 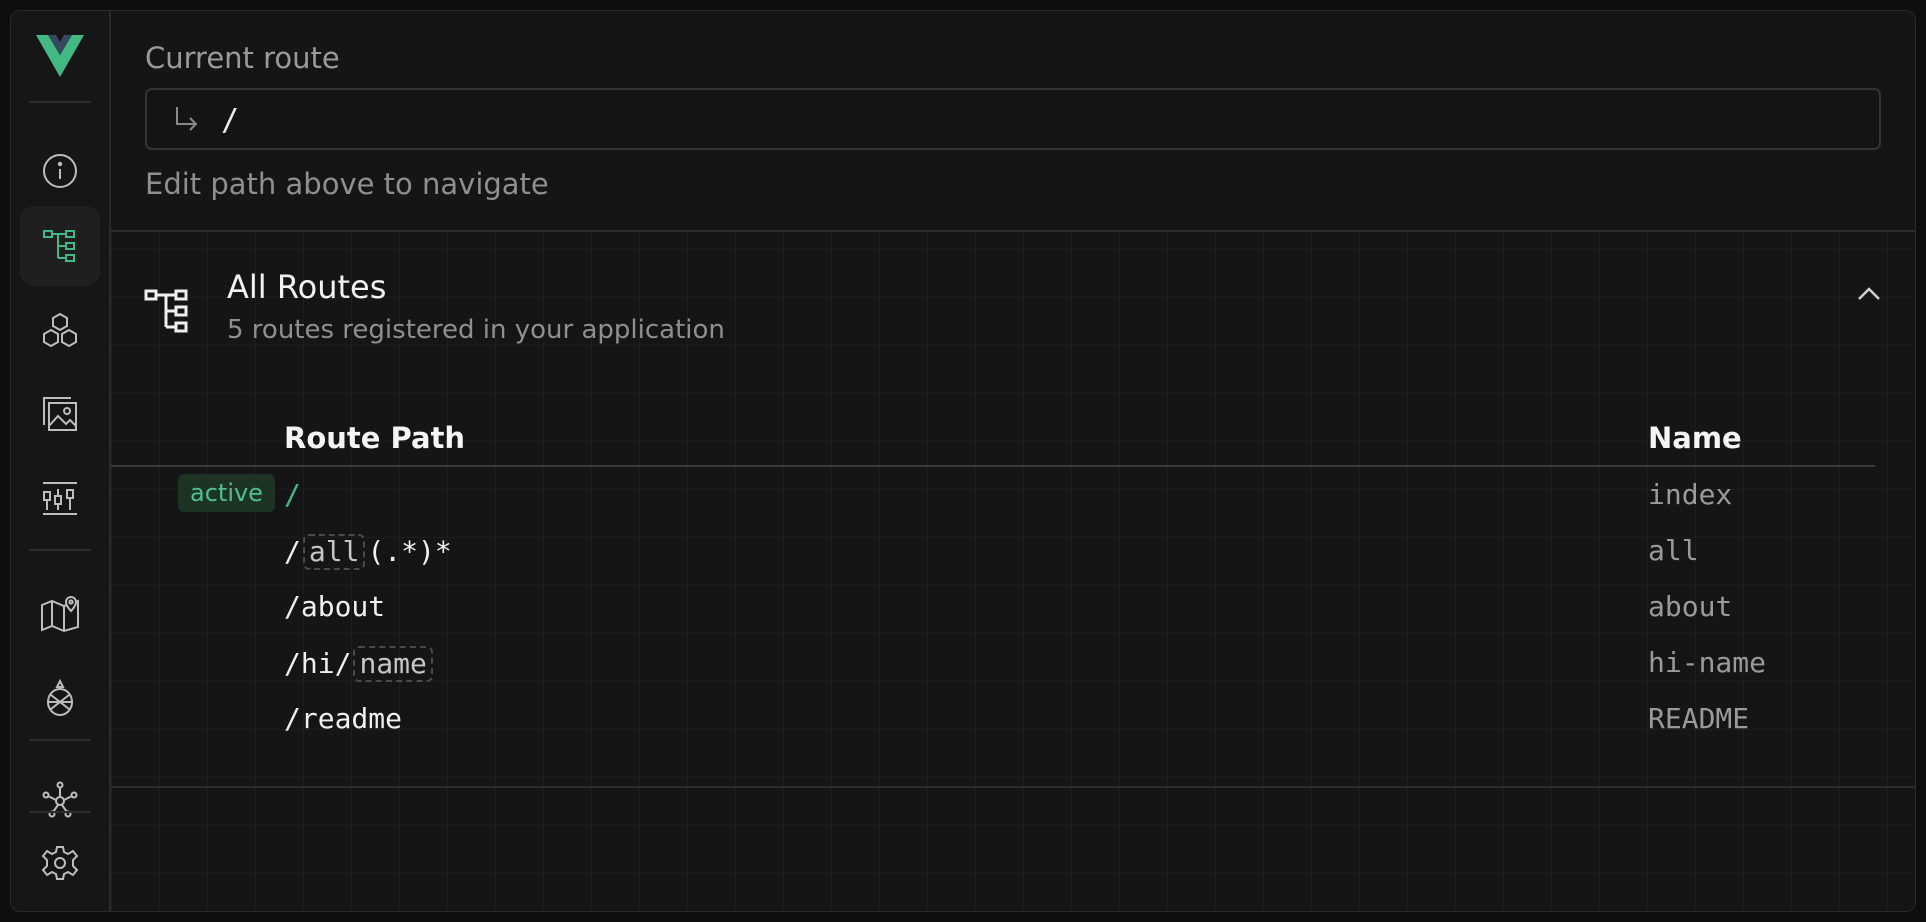 I want to click on sidebar-item-pinia, so click(x=60, y=698).